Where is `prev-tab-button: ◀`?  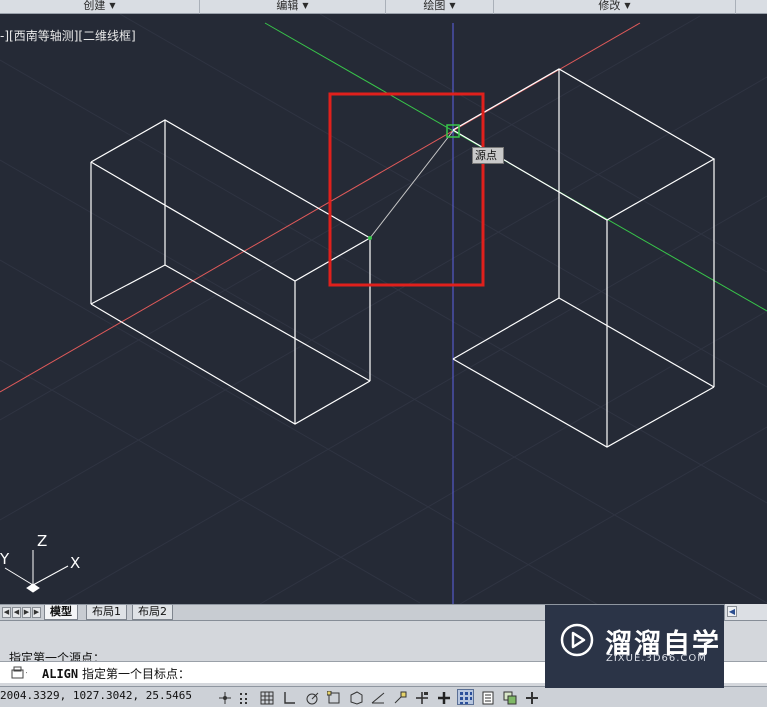
prev-tab-button: ◀ is located at coordinates (16, 612).